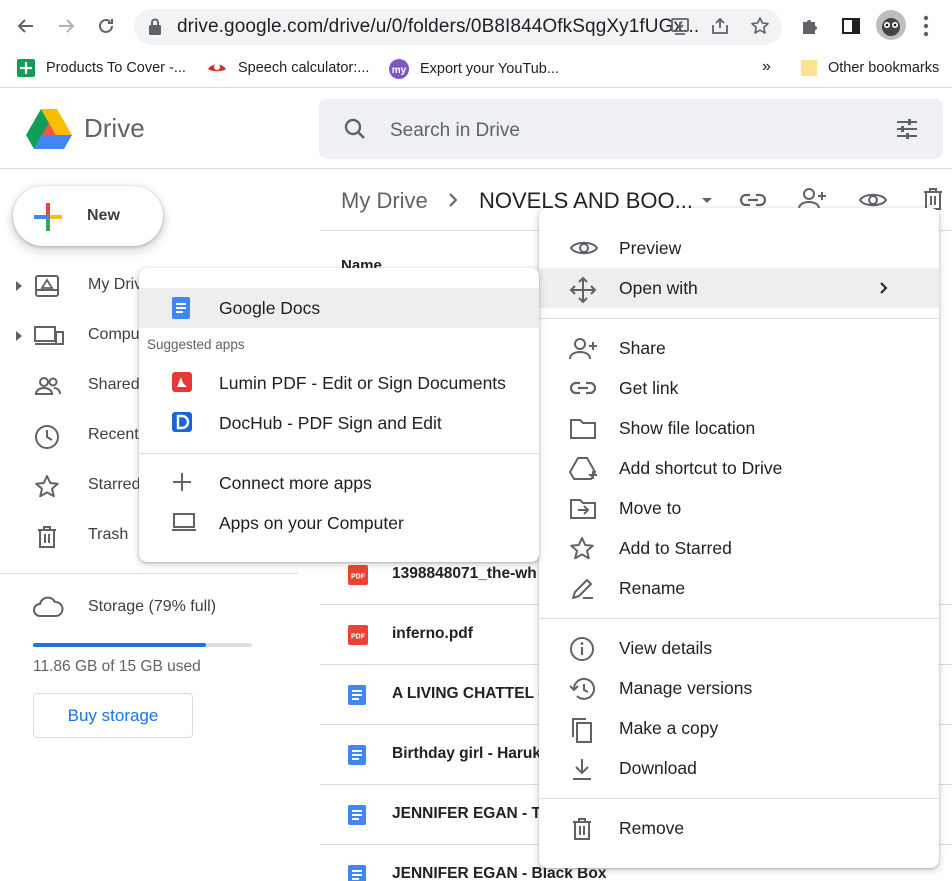 The height and width of the screenshot is (881, 952). Describe the element at coordinates (739, 288) in the screenshot. I see `menu-item-open-with: Open with` at that location.